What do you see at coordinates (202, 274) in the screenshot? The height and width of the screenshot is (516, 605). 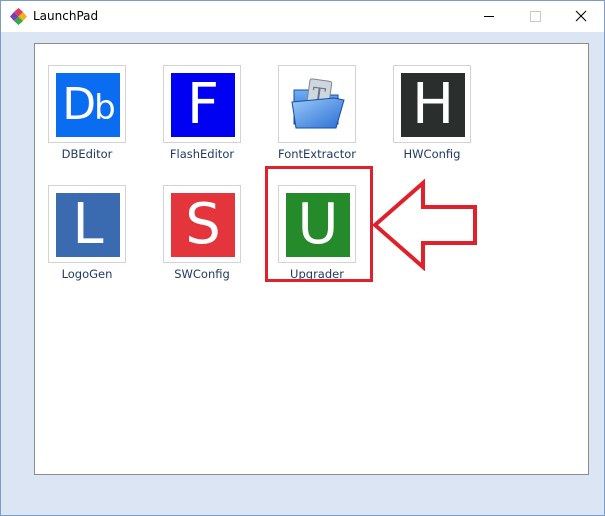 I see `app-label: SWConfig` at bounding box center [202, 274].